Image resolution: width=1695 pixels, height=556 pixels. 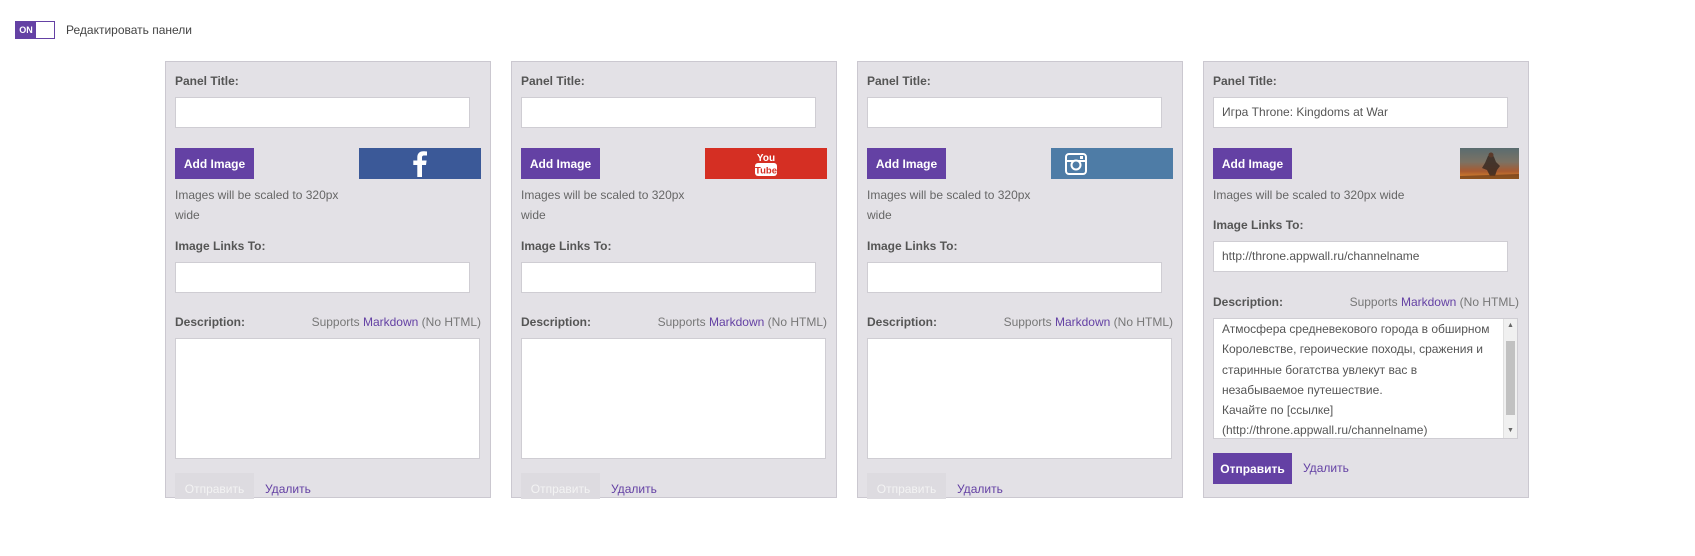 What do you see at coordinates (766, 158) in the screenshot?
I see `svg-text: You` at bounding box center [766, 158].